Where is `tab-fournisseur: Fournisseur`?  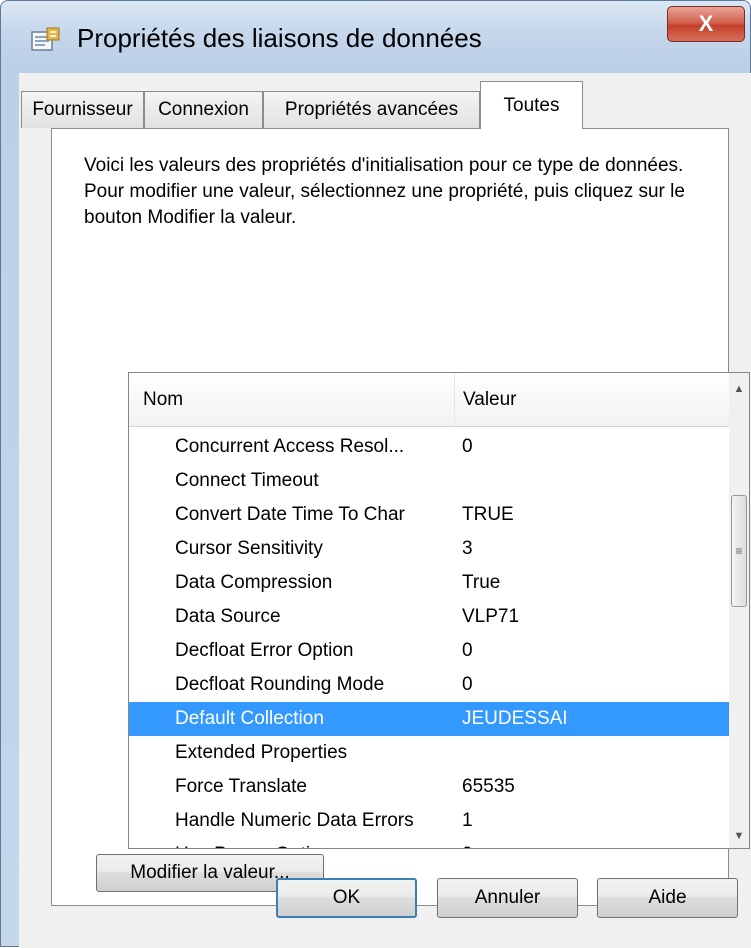 tab-fournisseur: Fournisseur is located at coordinates (82, 109).